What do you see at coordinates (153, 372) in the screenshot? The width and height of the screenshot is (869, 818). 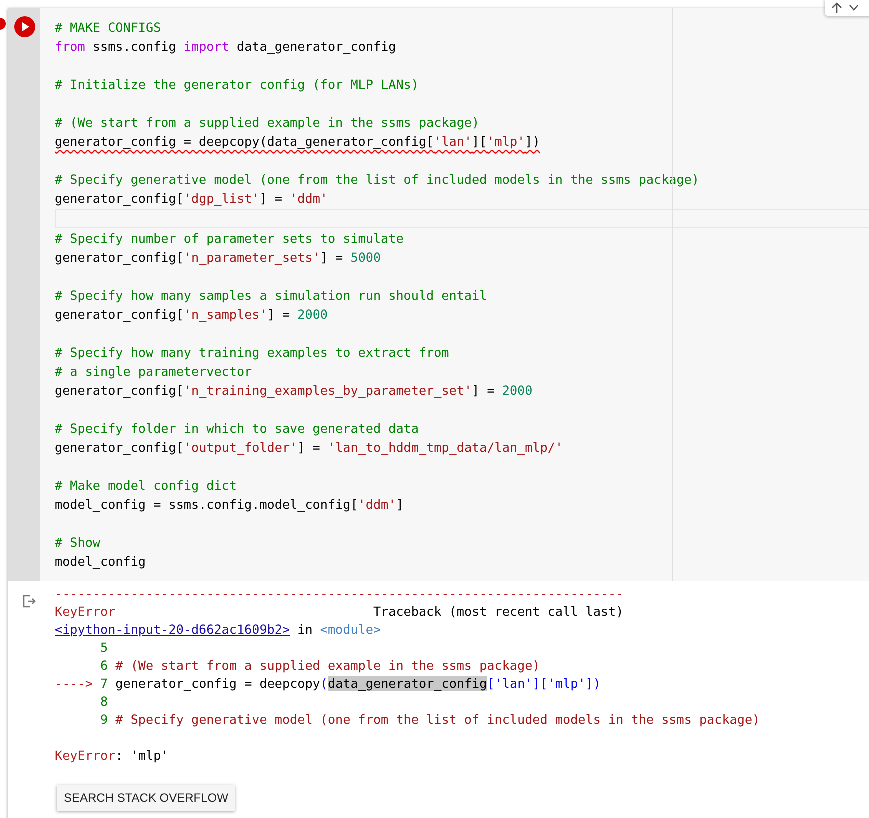 I see `code-line: # a single parametervector` at bounding box center [153, 372].